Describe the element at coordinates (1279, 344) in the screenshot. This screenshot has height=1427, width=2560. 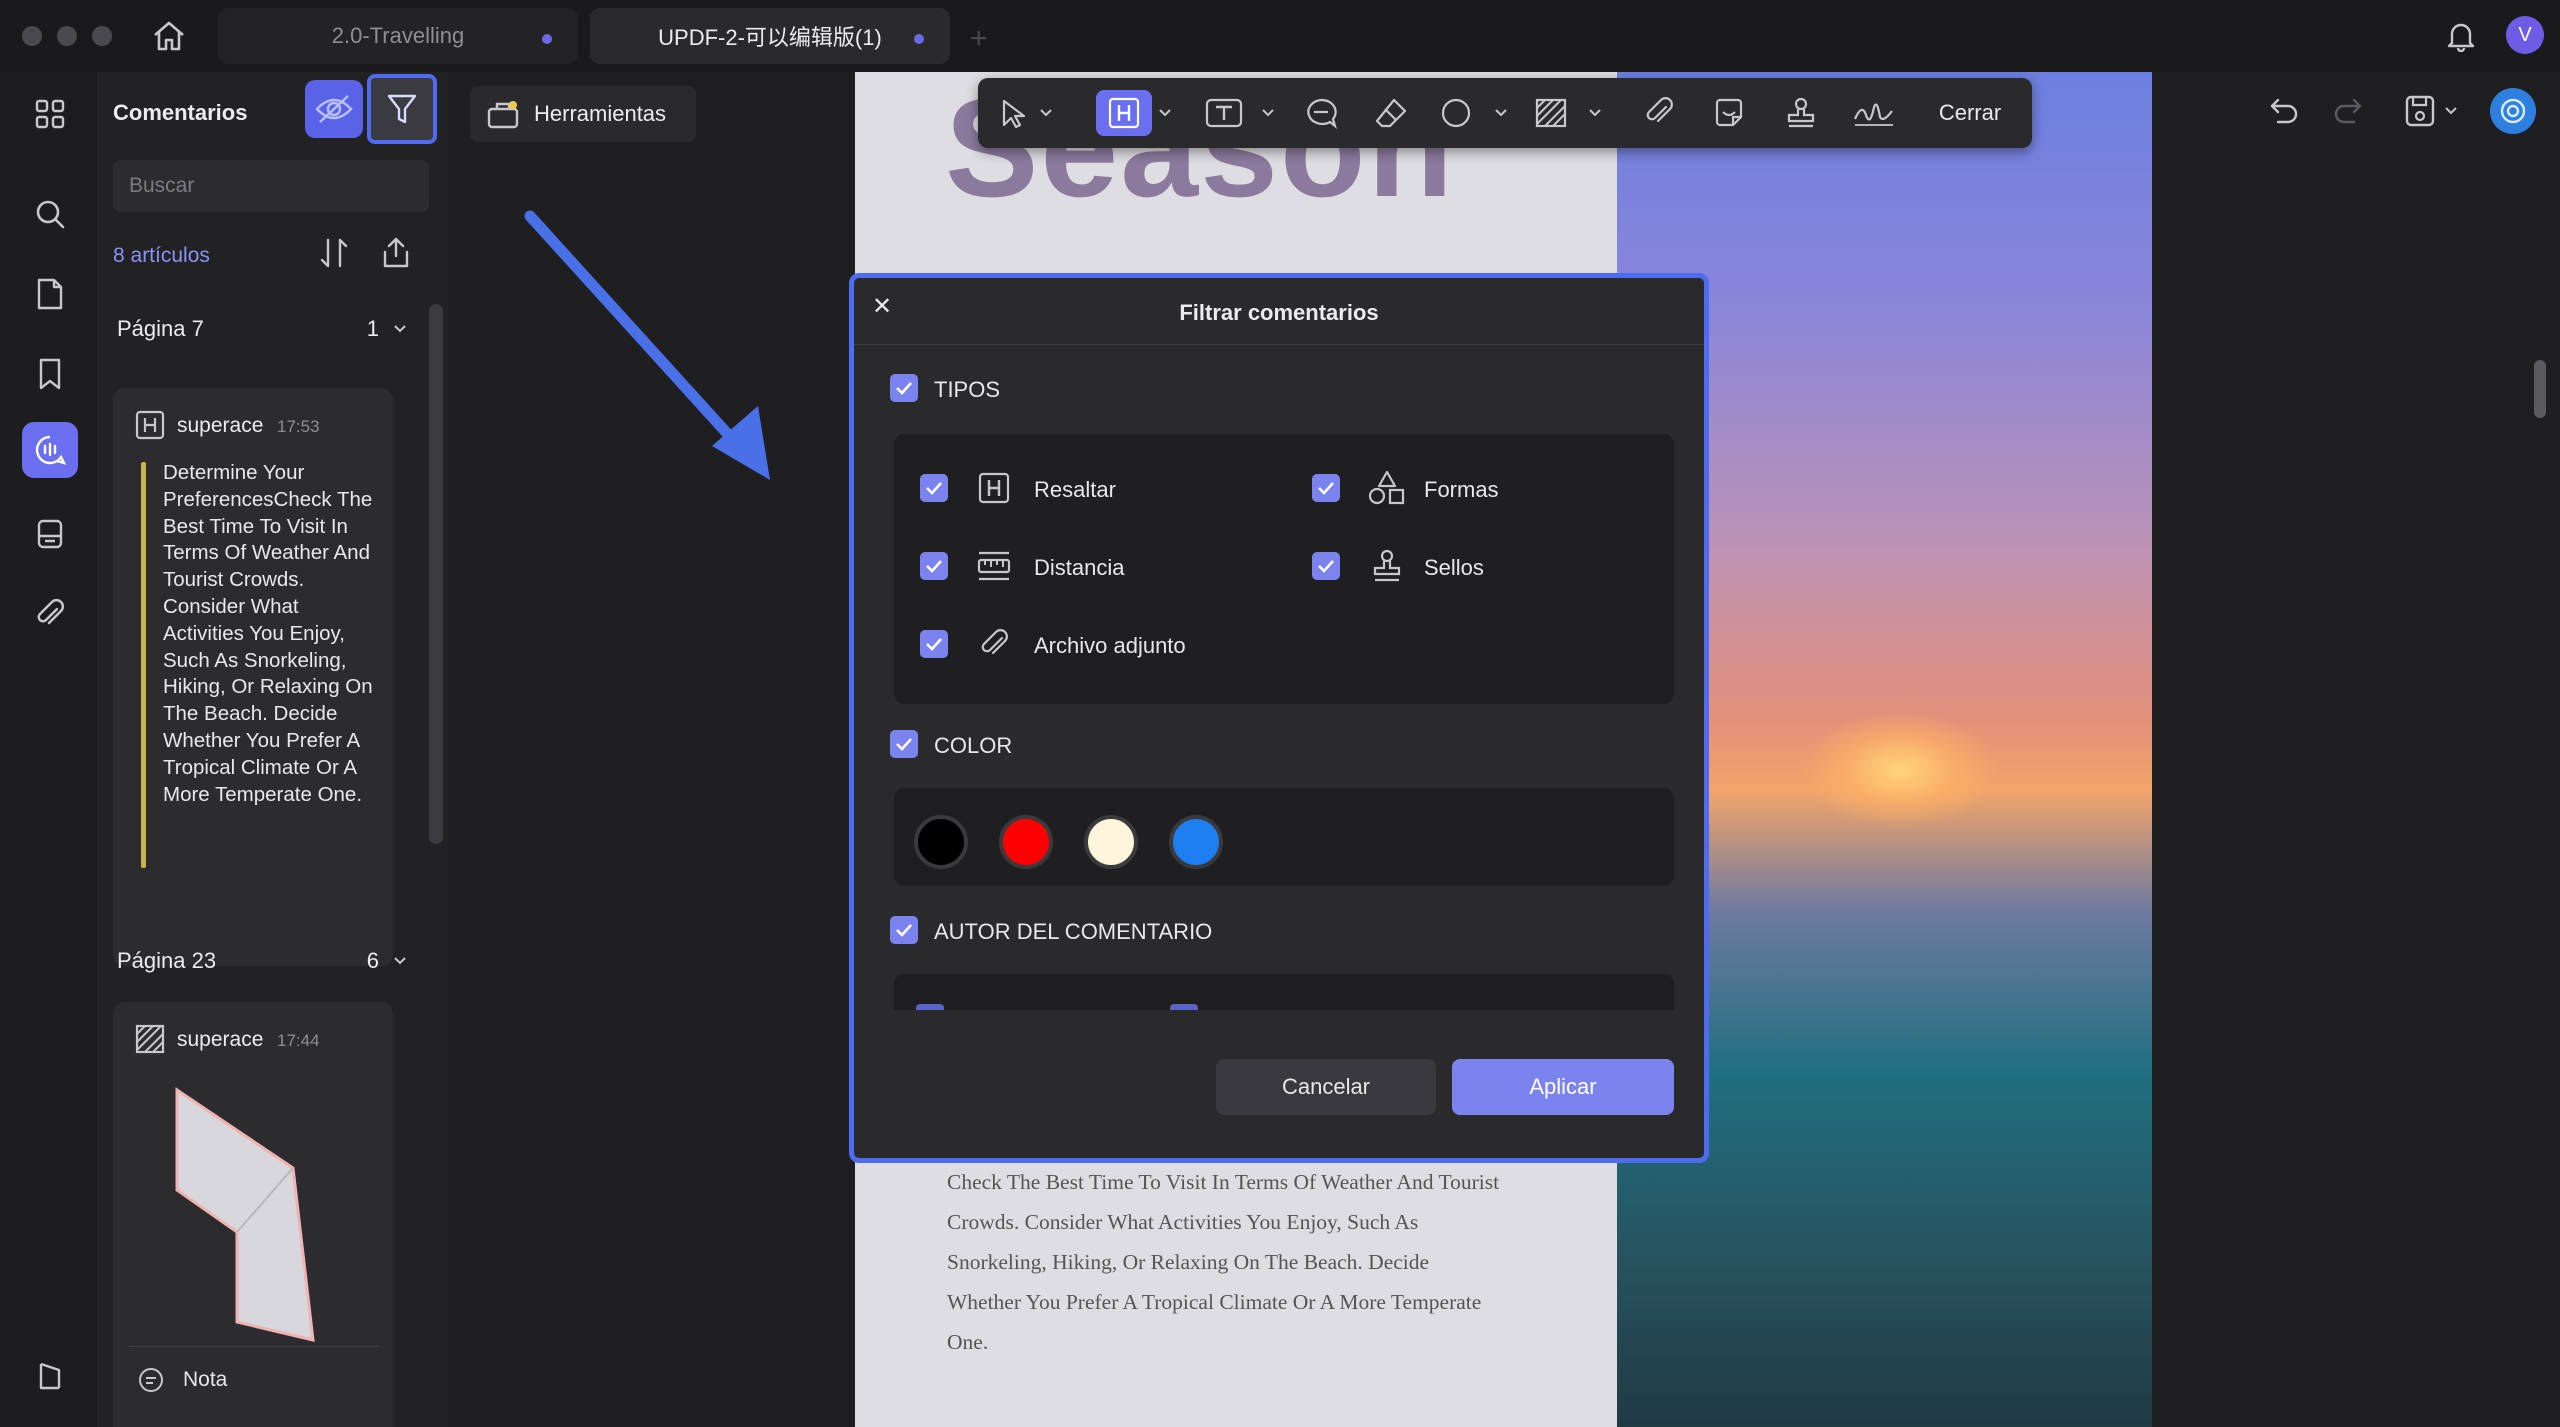
I see `dialog-divider` at that location.